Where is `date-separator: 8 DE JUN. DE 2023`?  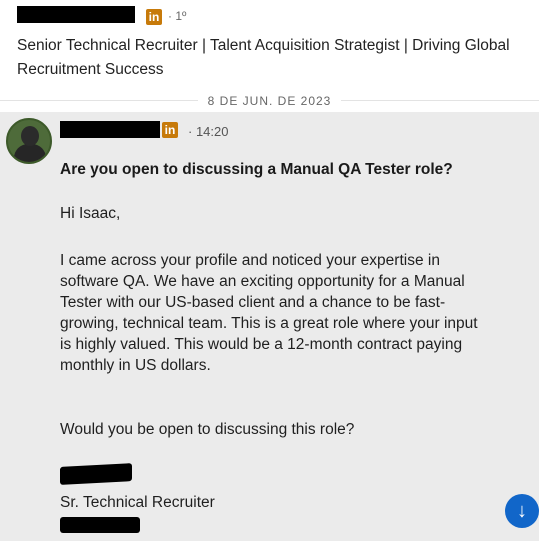 date-separator: 8 DE JUN. DE 2023 is located at coordinates (269, 101).